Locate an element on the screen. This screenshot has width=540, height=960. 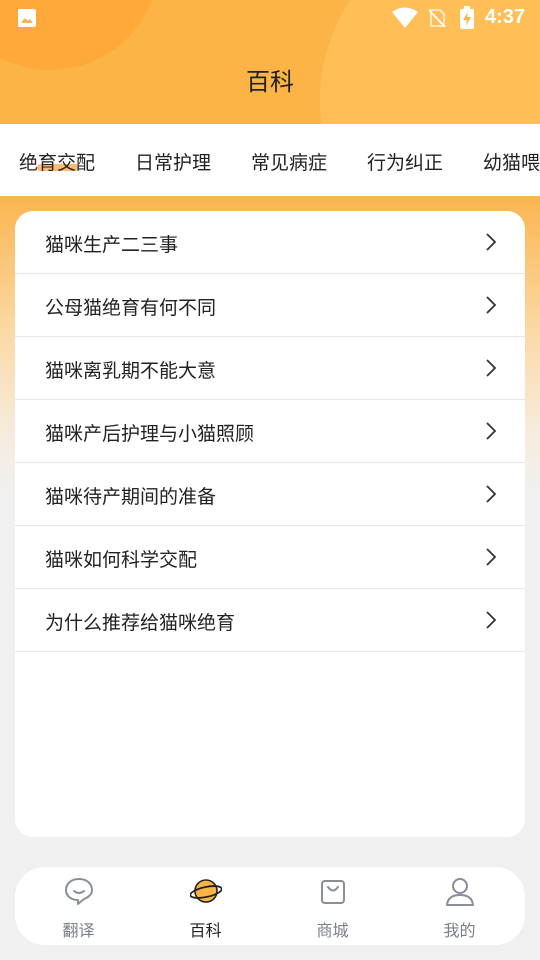
tab-daily-care: 日常护理 is located at coordinates (173, 161).